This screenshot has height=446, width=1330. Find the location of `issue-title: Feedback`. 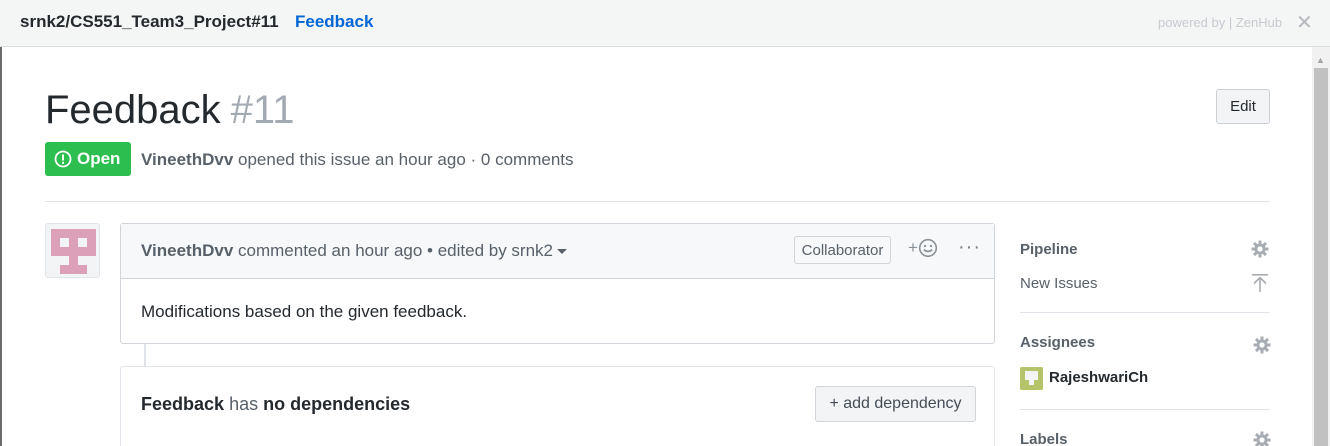

issue-title: Feedback is located at coordinates (133, 110).